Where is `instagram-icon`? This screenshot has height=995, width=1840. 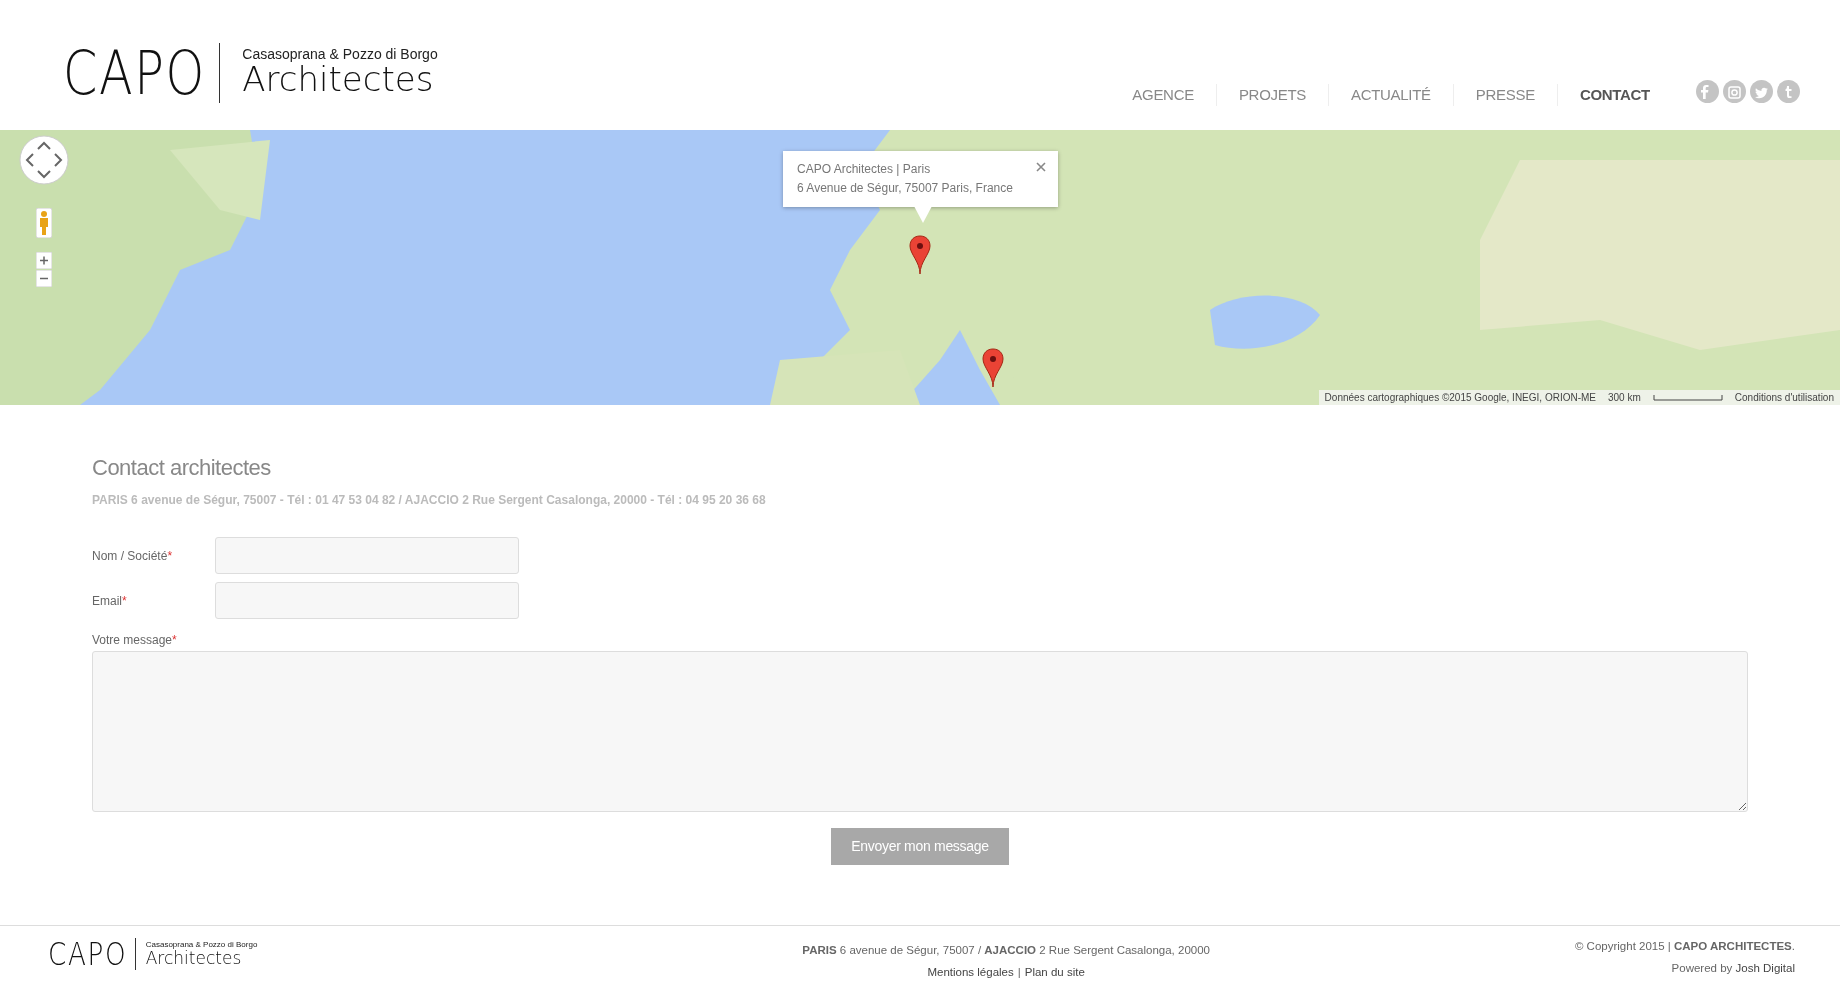 instagram-icon is located at coordinates (1734, 91).